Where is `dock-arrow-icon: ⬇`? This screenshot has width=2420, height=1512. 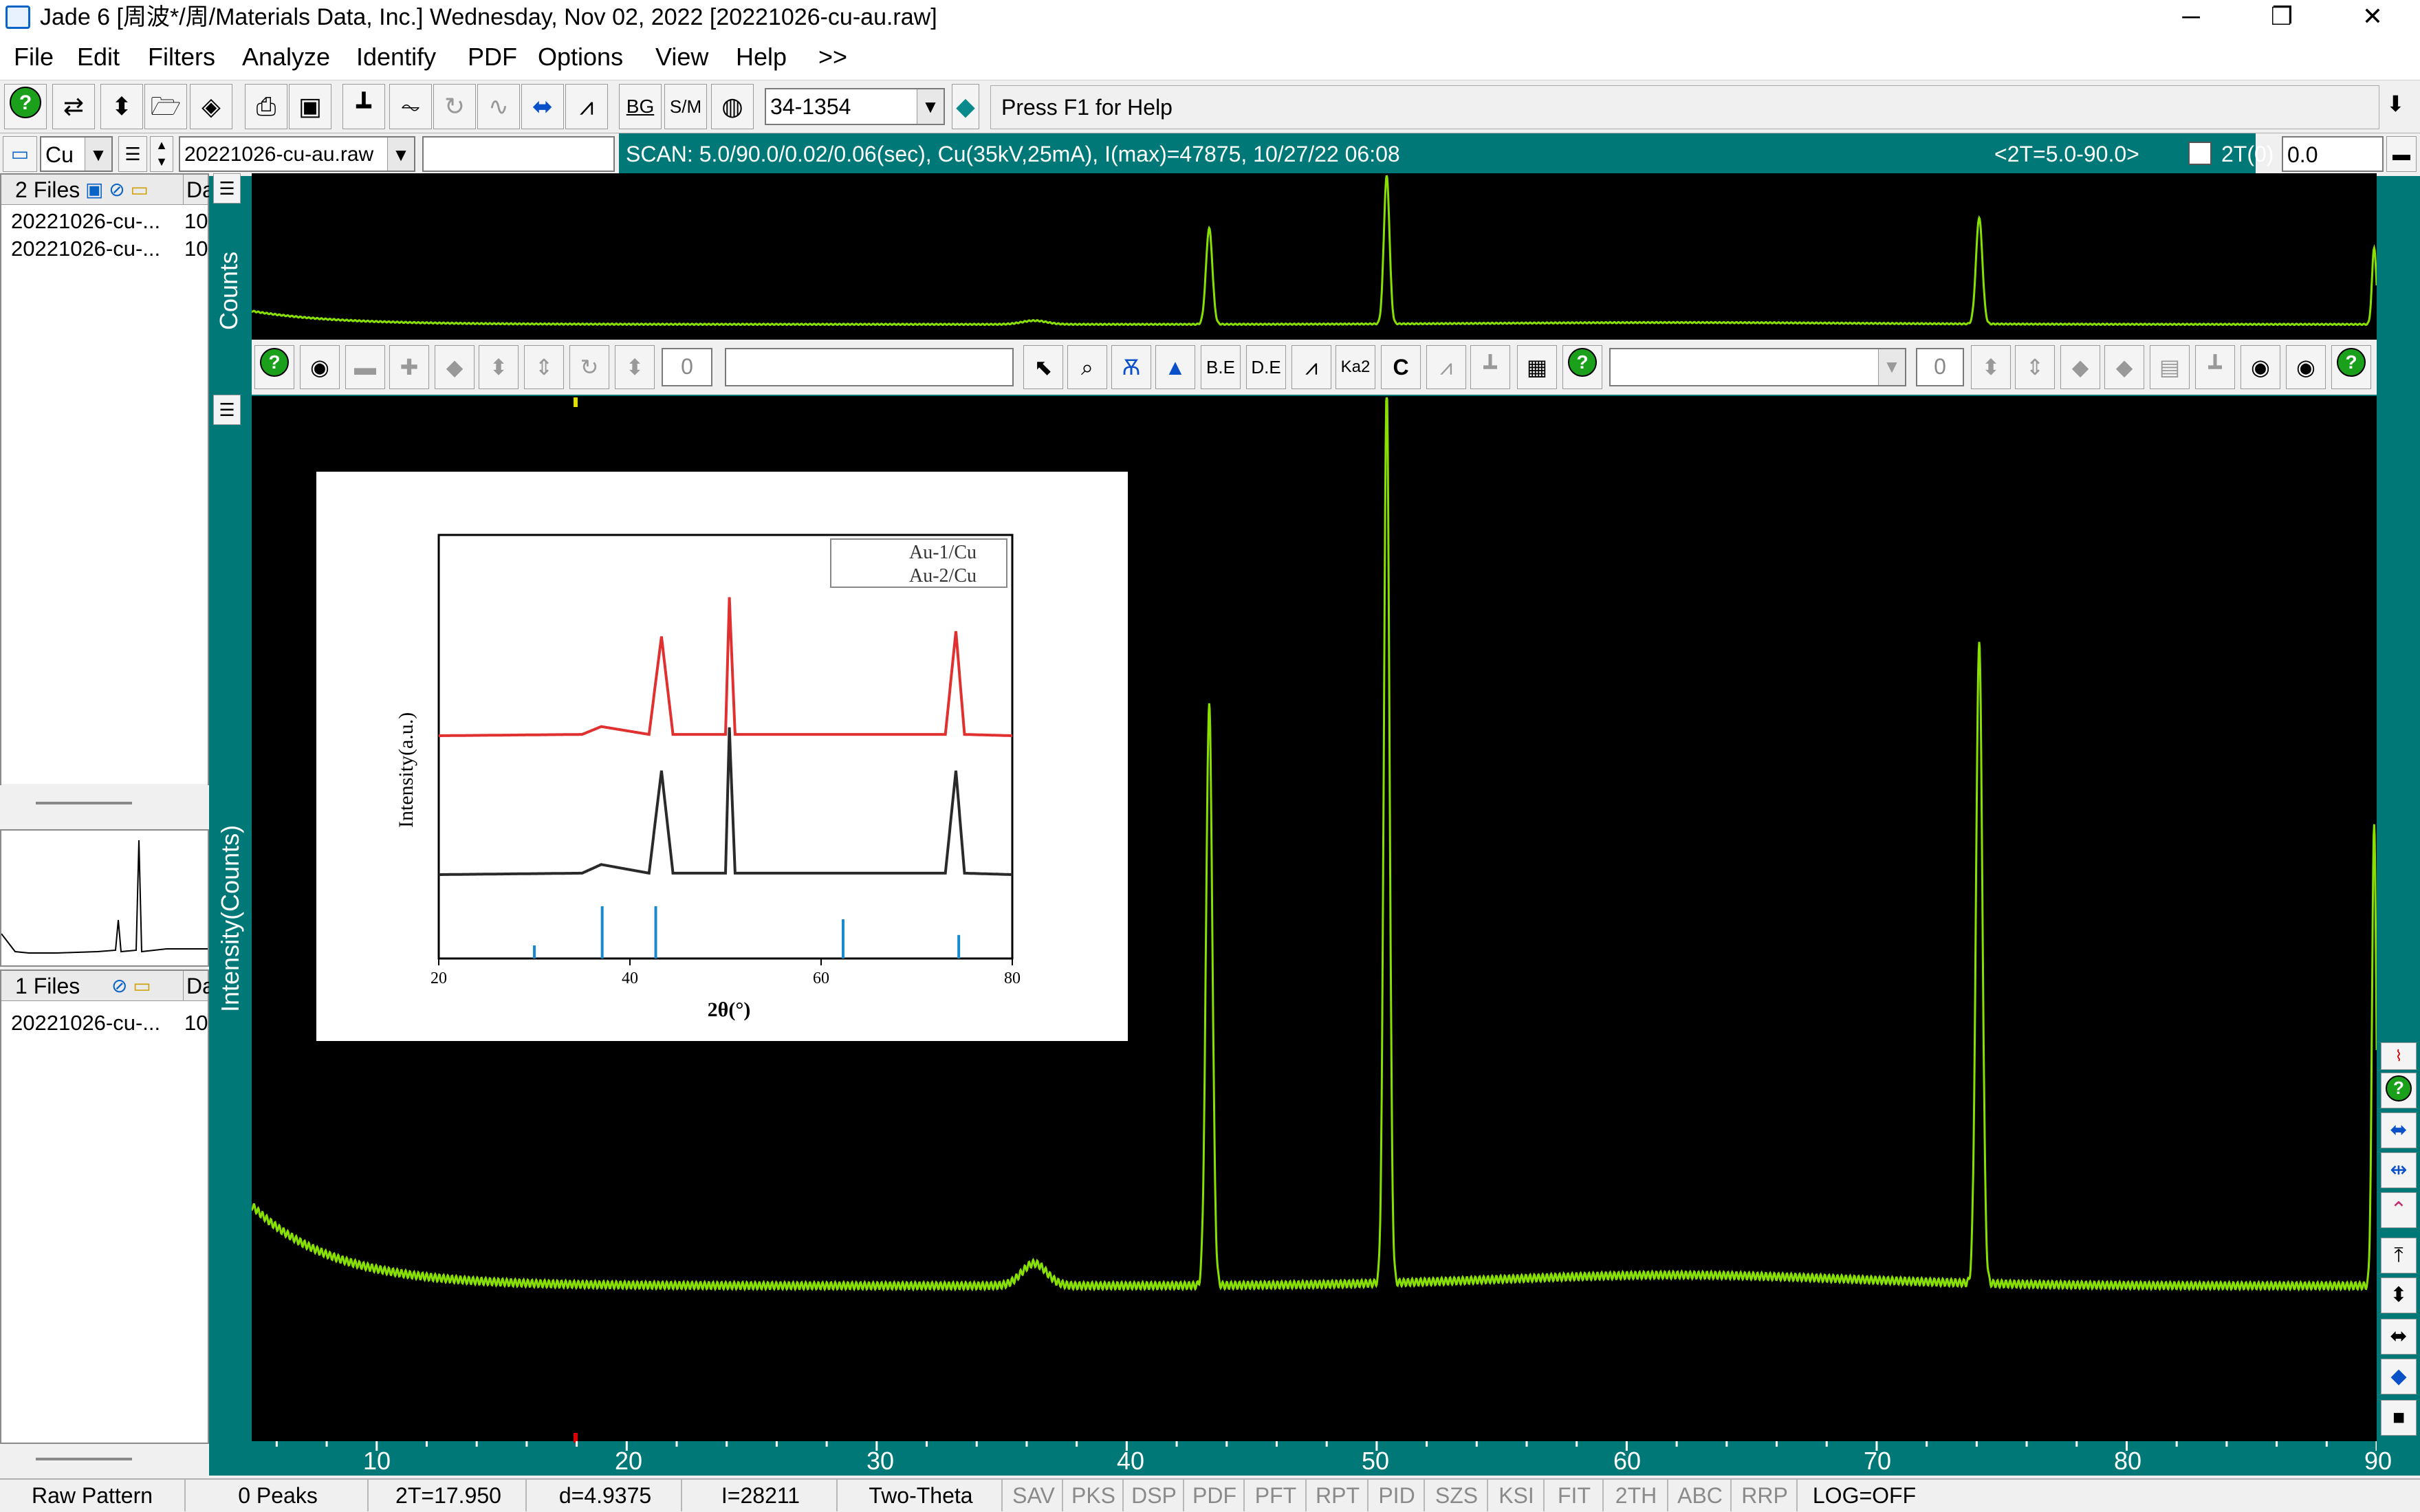
dock-arrow-icon: ⬇ is located at coordinates (2395, 104).